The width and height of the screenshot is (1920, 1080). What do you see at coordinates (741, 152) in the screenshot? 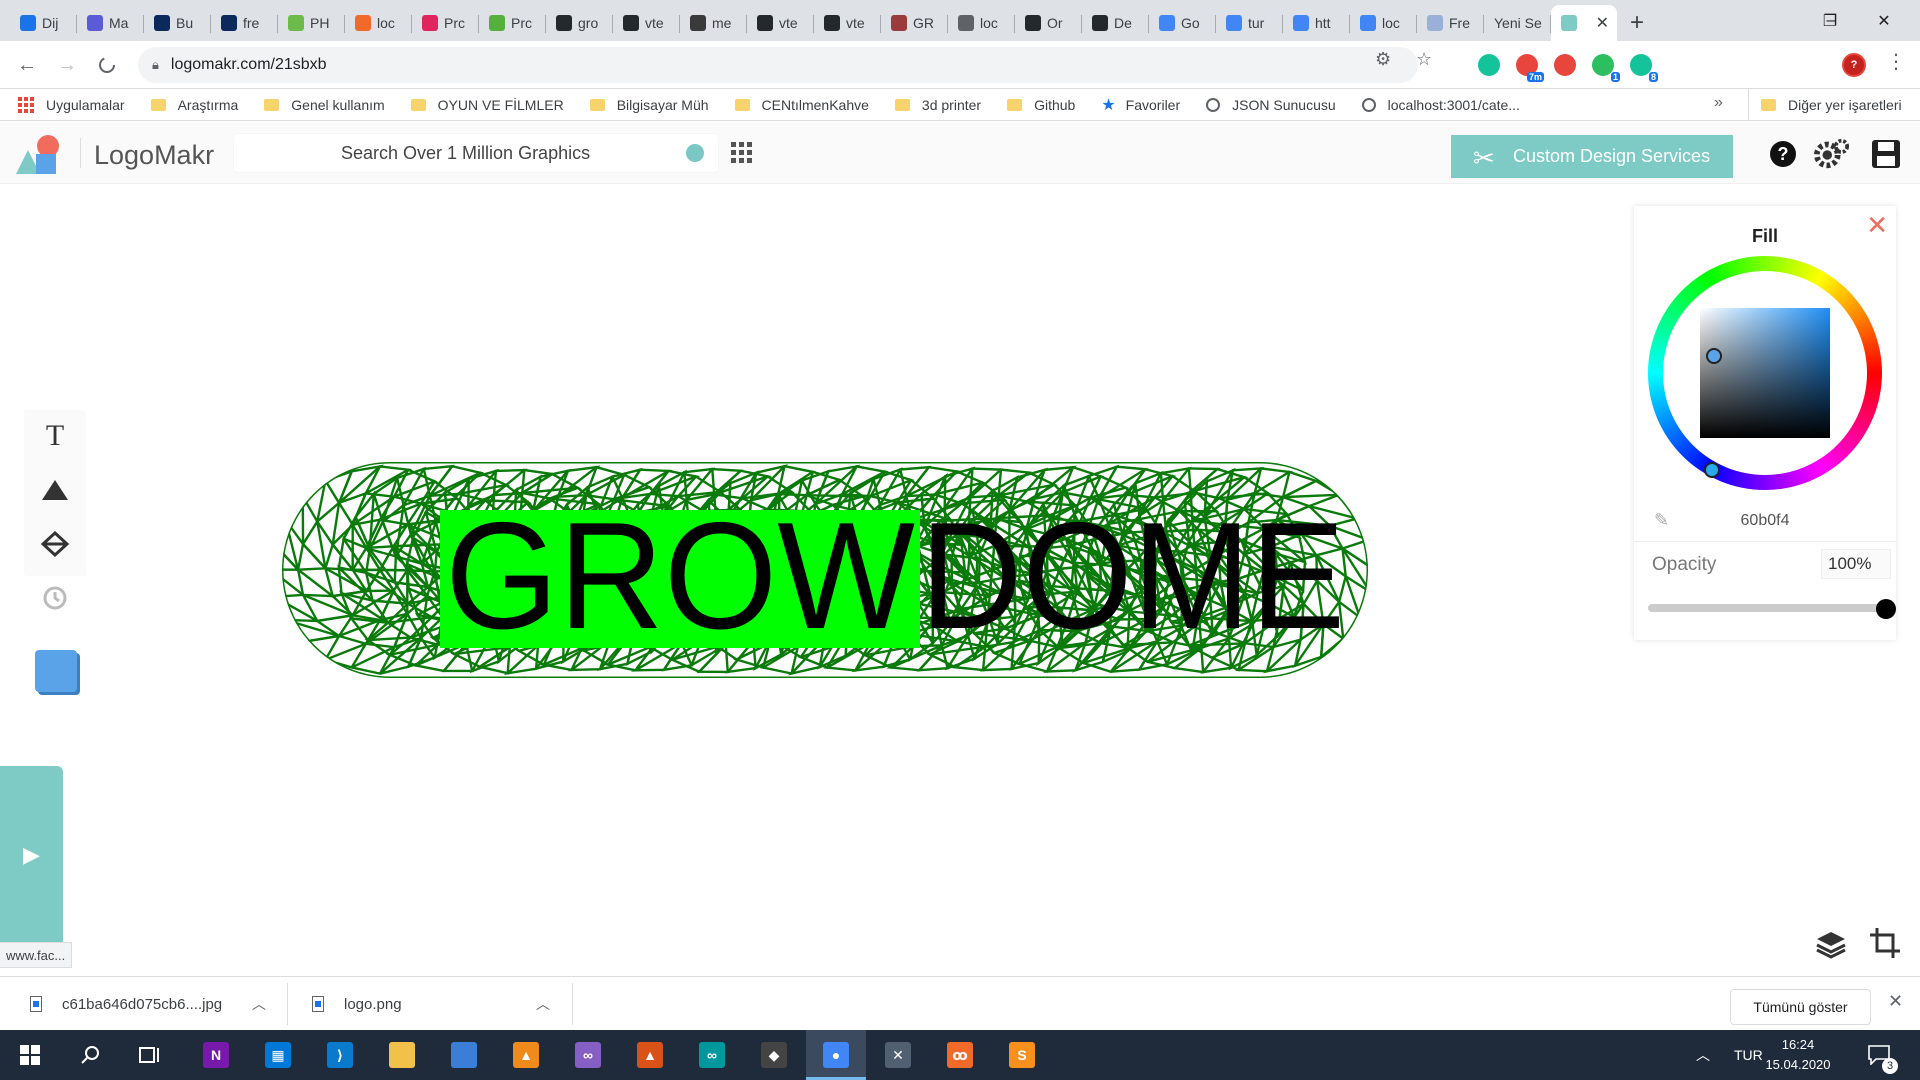
I see `grid-menu-icon` at bounding box center [741, 152].